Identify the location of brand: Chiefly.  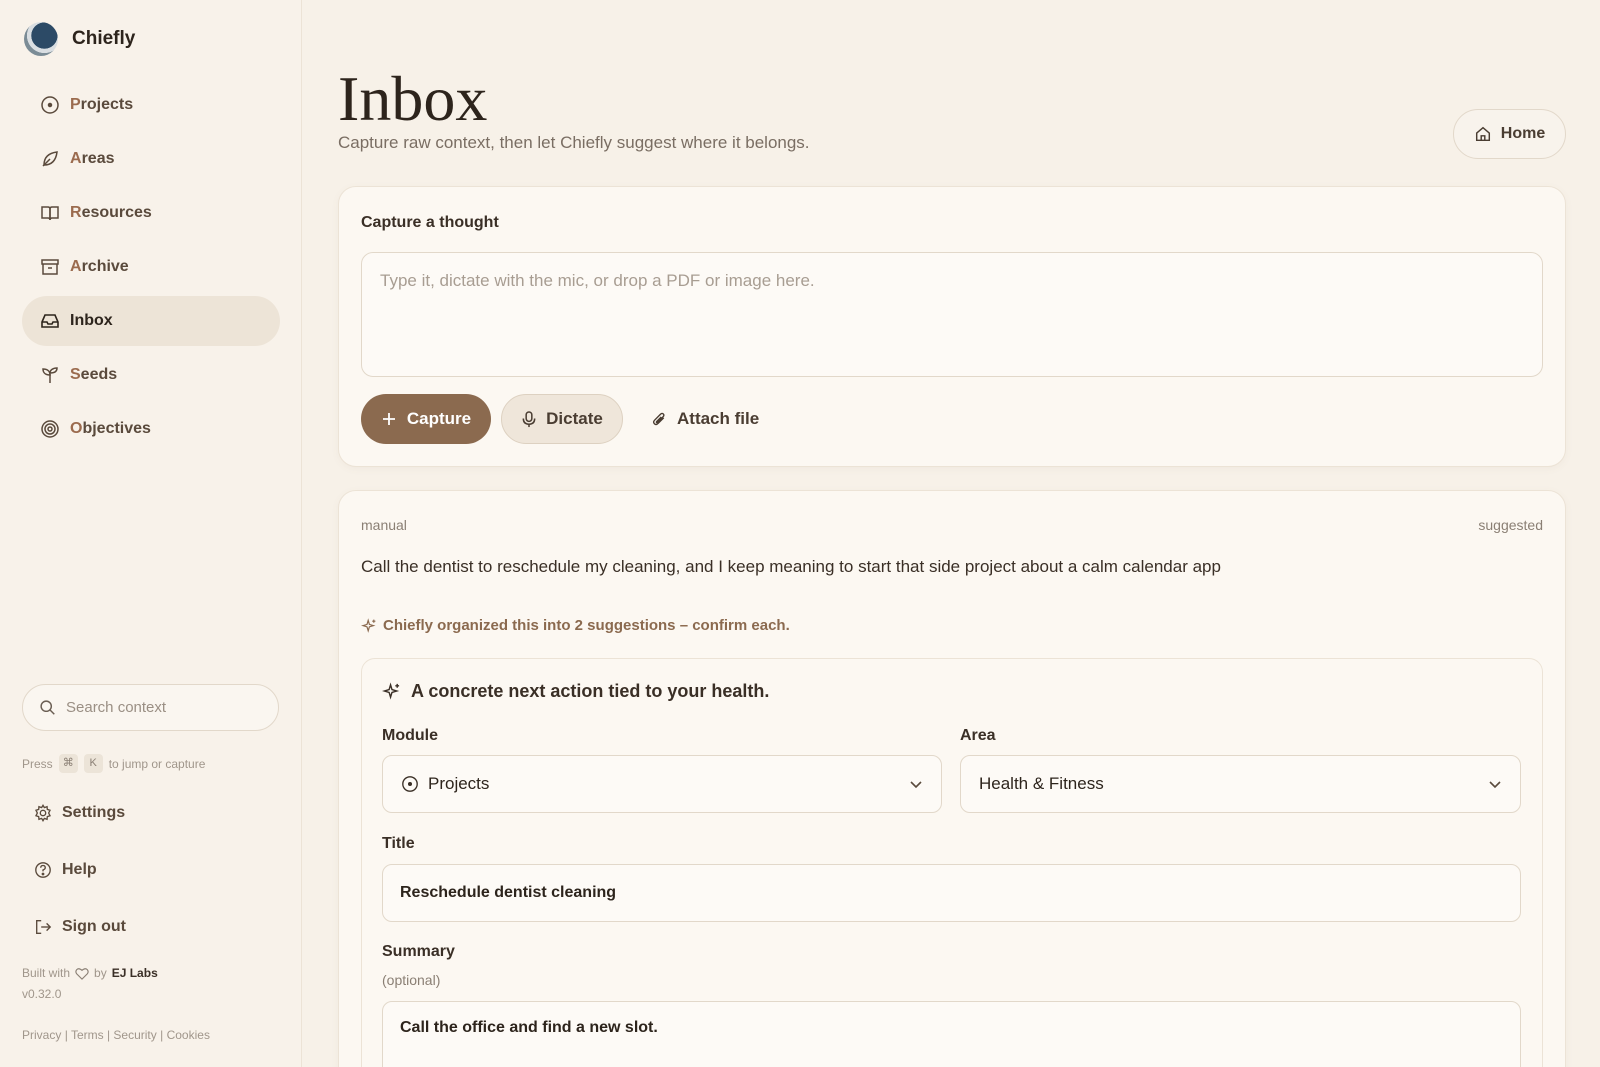
(79, 39).